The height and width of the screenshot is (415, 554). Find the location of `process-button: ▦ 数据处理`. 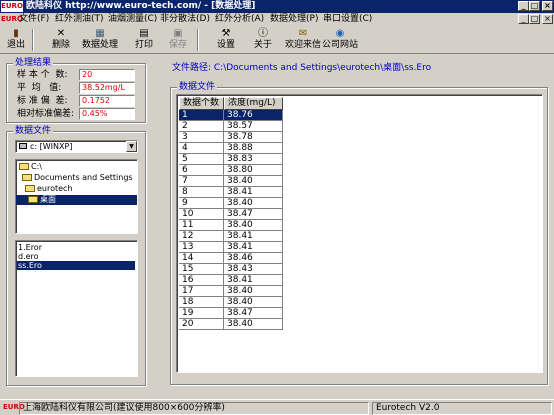

process-button: ▦ 数据处理 is located at coordinates (100, 40).